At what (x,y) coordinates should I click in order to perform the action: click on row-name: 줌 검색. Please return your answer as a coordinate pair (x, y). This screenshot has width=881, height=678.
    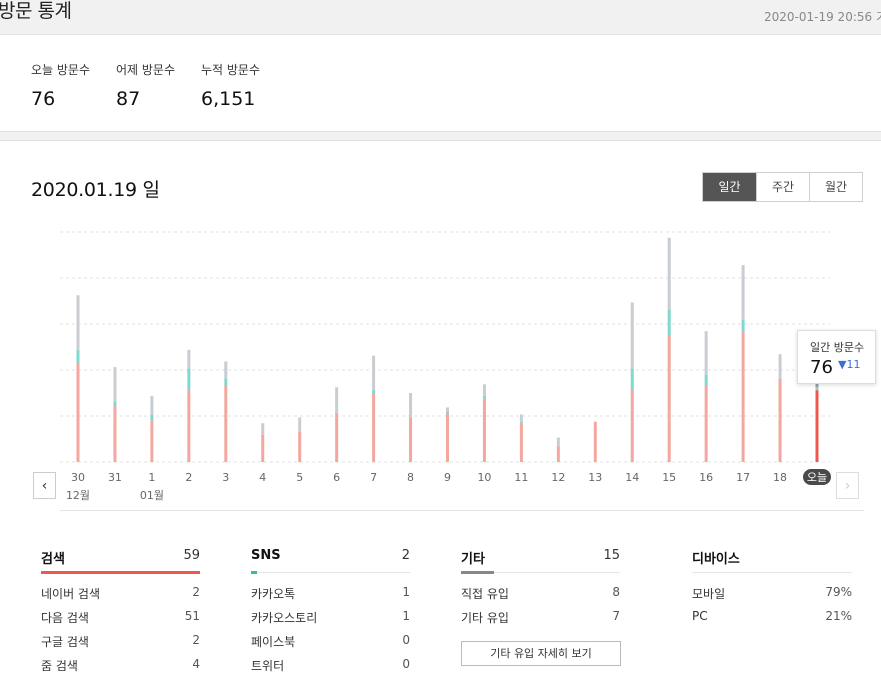
    Looking at the image, I should click on (59, 666).